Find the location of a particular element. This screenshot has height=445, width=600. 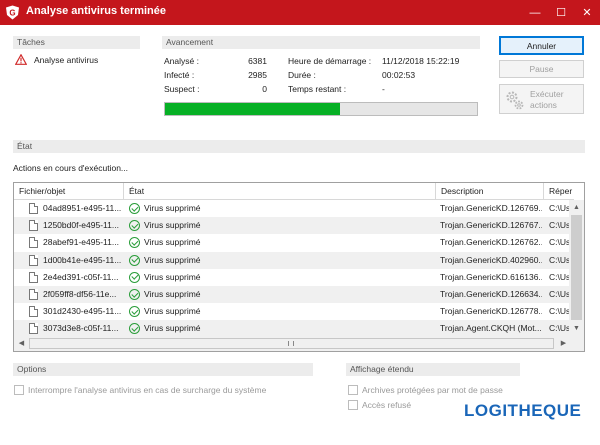

scroll-corner is located at coordinates (576, 343).